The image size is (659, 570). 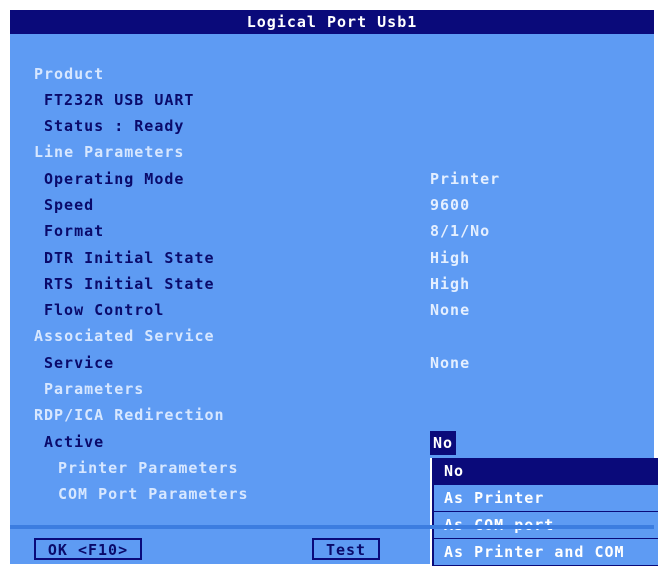 What do you see at coordinates (74, 231) in the screenshot?
I see `format-label: Format` at bounding box center [74, 231].